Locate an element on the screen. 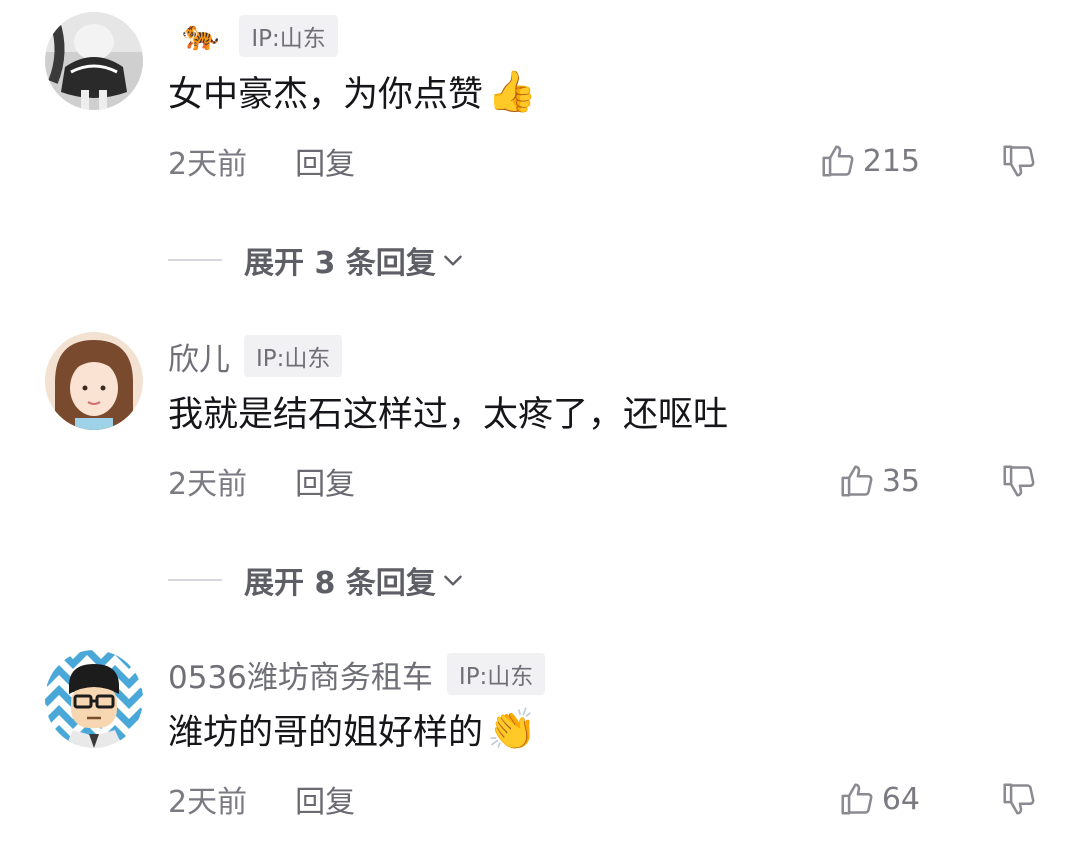 The height and width of the screenshot is (842, 1080). comment-body: 我就是结石这样过，太疼了，还呕吐 is located at coordinates (448, 415).